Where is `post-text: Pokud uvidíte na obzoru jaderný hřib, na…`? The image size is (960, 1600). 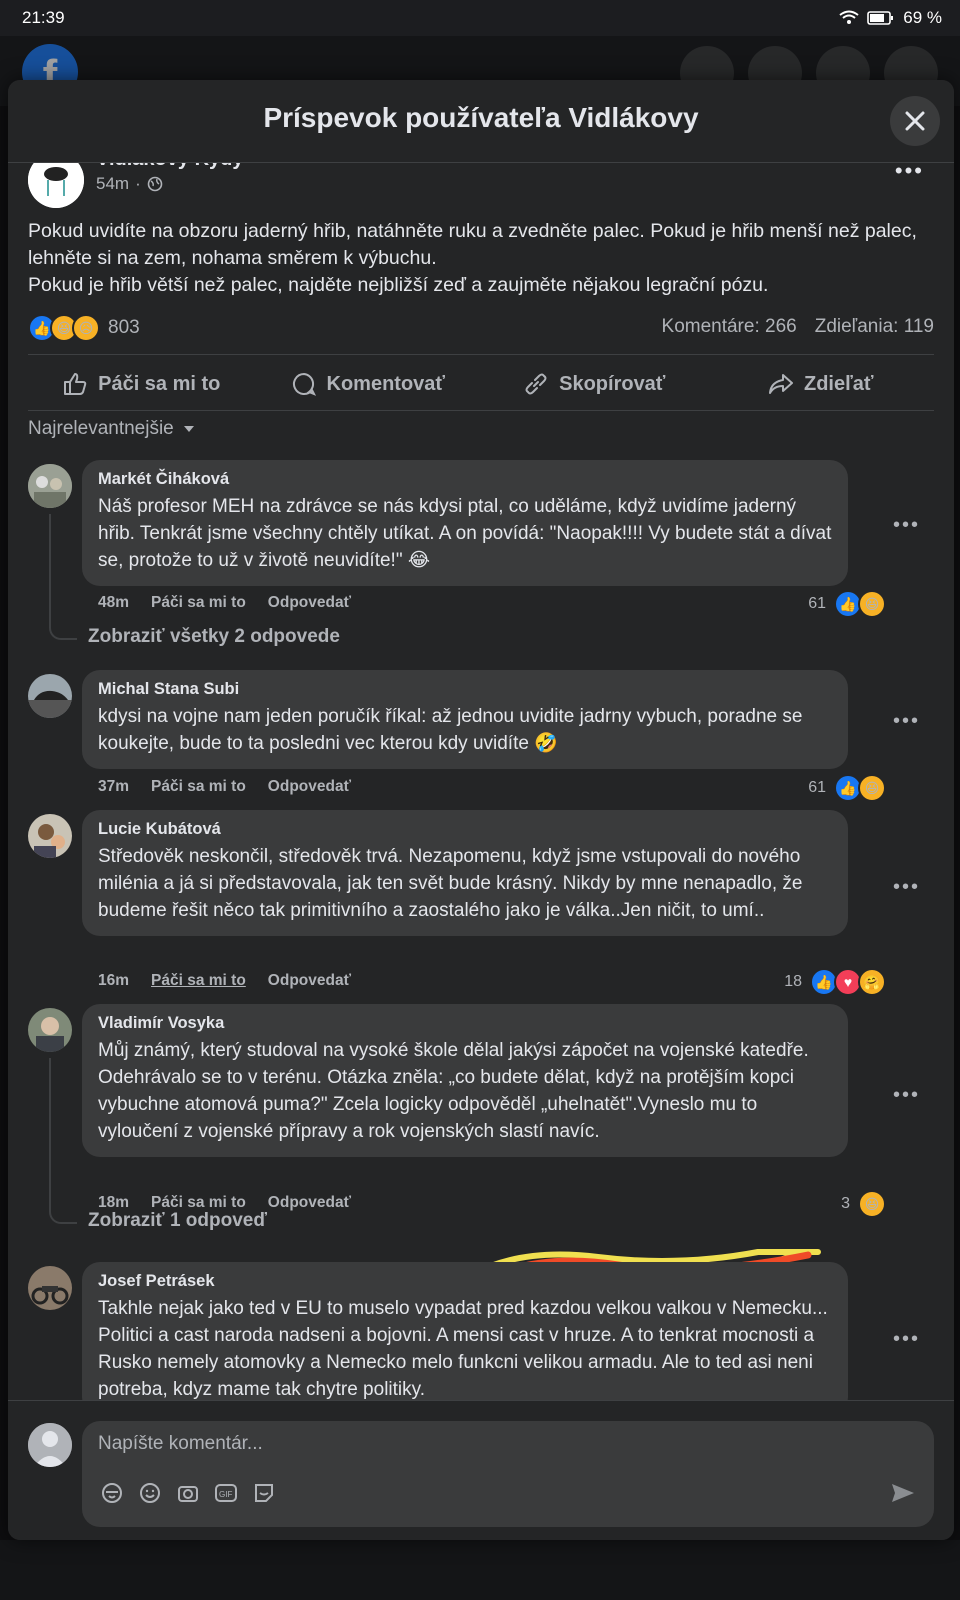 post-text: Pokud uvidíte na obzoru jaderný hřib, na… is located at coordinates (481, 258).